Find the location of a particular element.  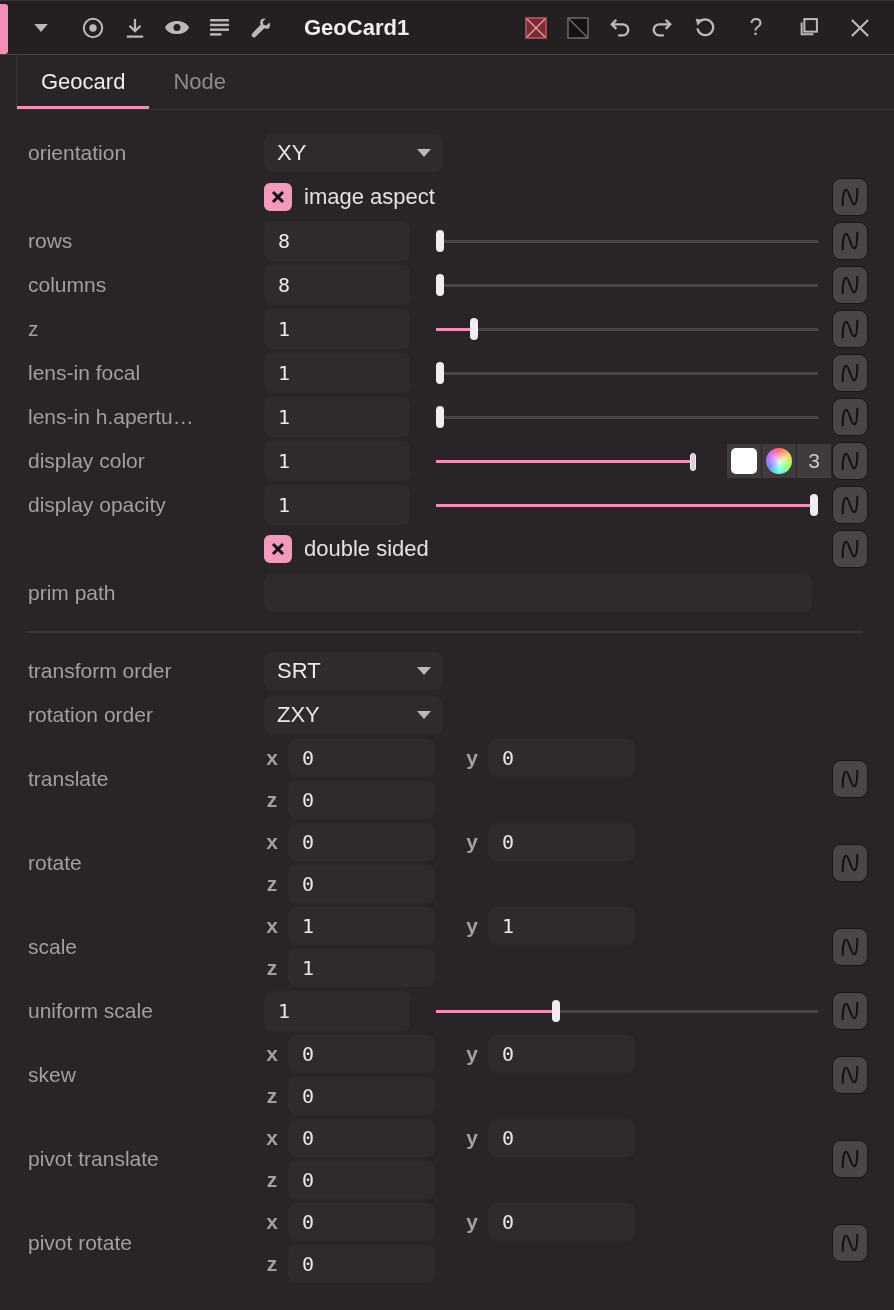

target-icon is located at coordinates (93, 27).